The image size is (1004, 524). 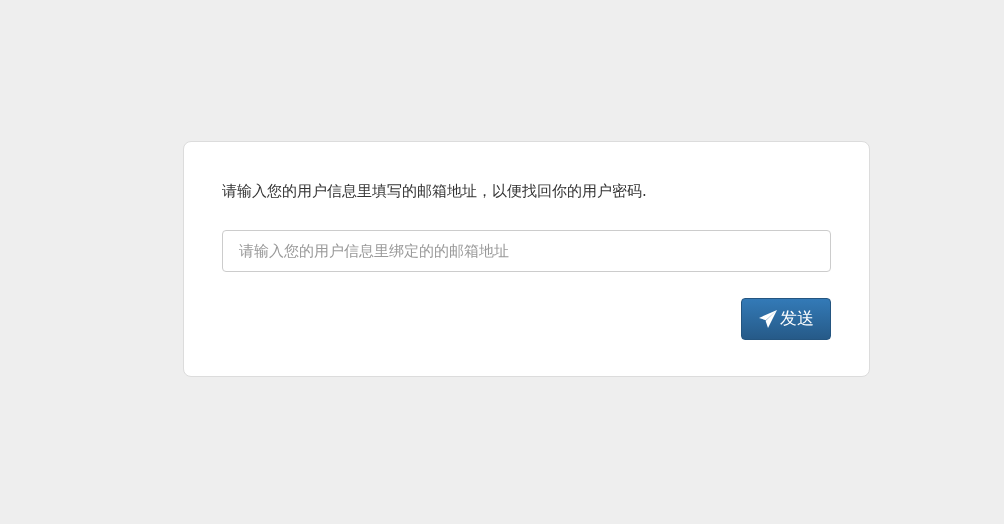 I want to click on paper-plane-icon, so click(x=767, y=319).